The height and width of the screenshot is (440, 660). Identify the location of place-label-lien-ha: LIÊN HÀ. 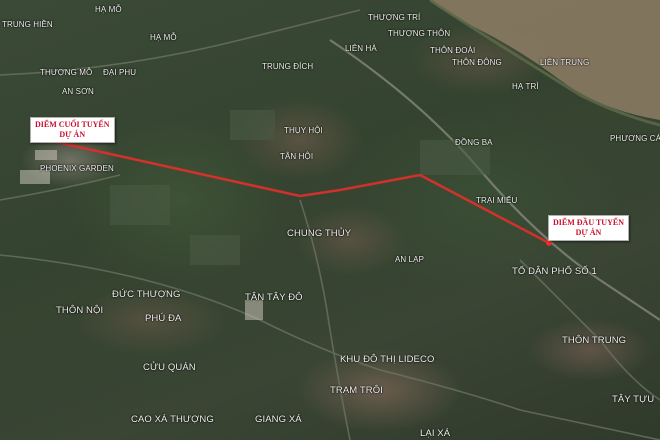
(361, 48).